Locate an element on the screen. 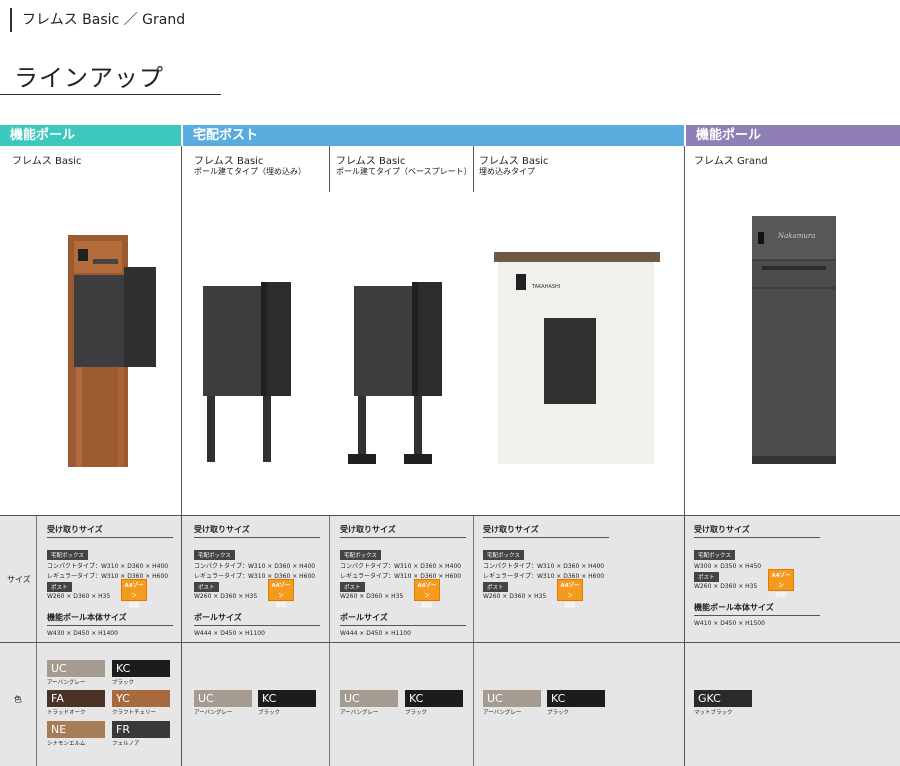 The width and height of the screenshot is (900, 766). product-image-pole-grand: Nakamura is located at coordinates (794, 340).